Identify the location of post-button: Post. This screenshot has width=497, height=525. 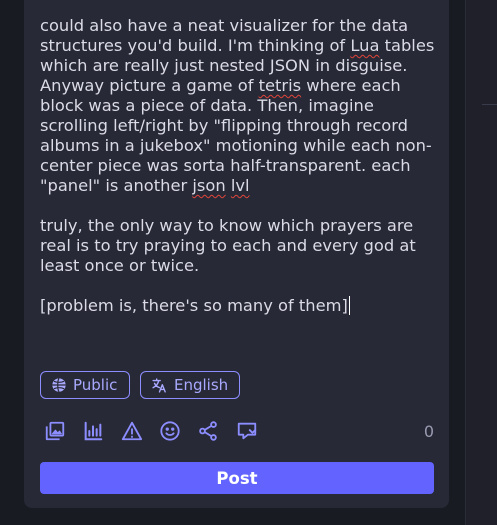
(237, 478).